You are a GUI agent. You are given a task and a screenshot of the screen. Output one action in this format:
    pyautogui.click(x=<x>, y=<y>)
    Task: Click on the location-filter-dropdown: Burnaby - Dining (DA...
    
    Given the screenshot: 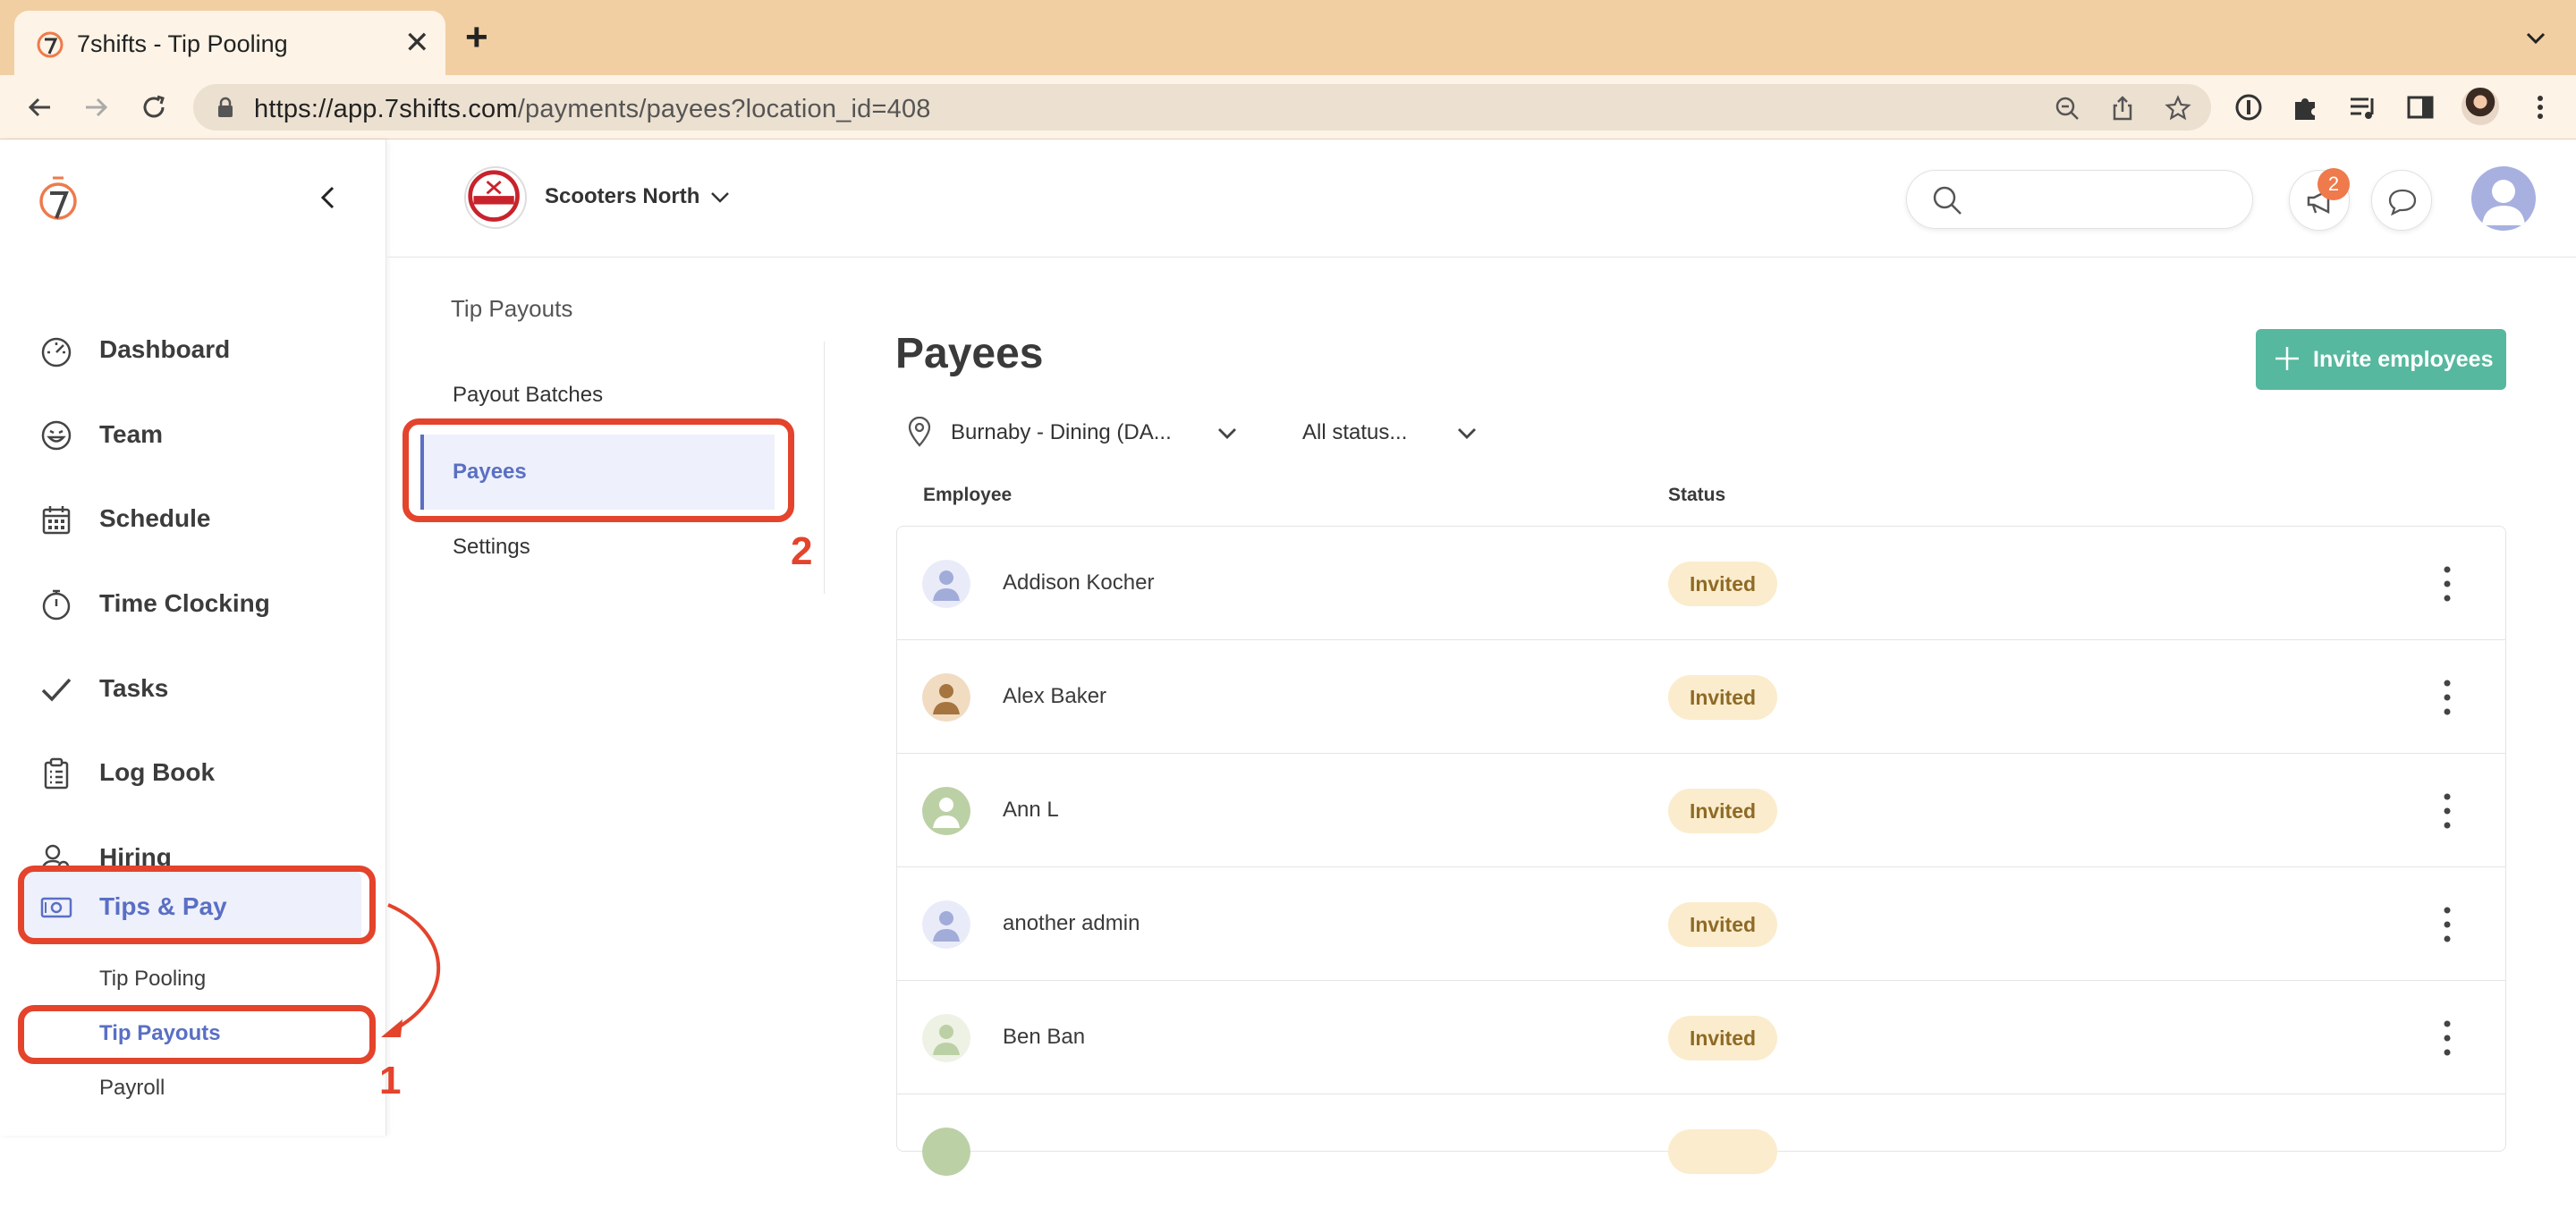 What is the action you would take?
    pyautogui.click(x=1071, y=432)
    